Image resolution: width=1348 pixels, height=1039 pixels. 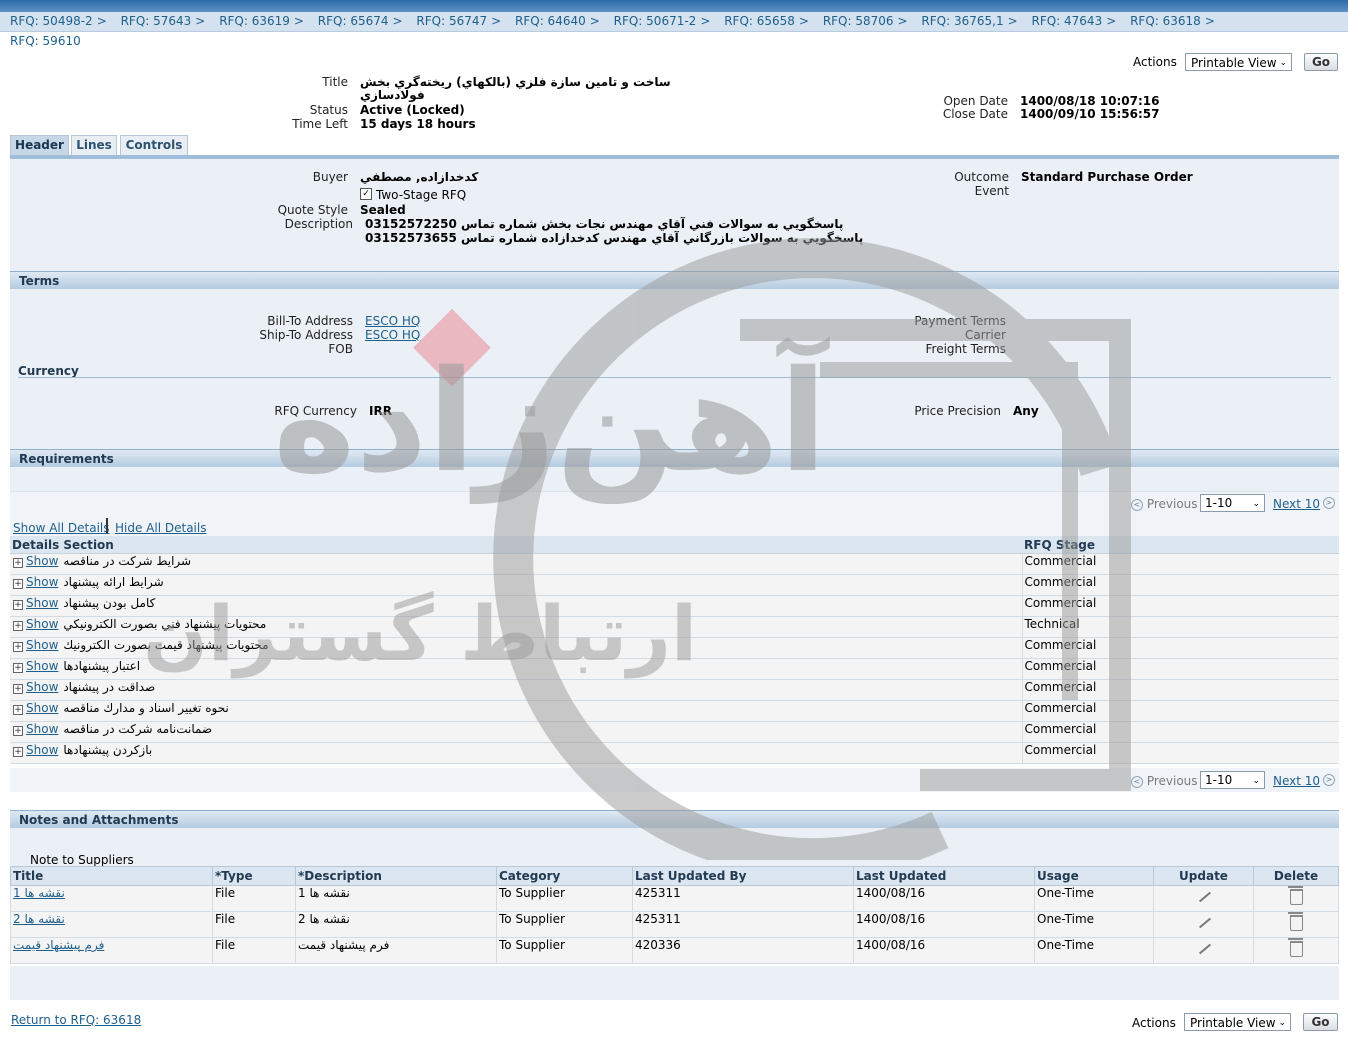 What do you see at coordinates (458, 21) in the screenshot?
I see `breadcrumb-item: RFQ: 56747 >` at bounding box center [458, 21].